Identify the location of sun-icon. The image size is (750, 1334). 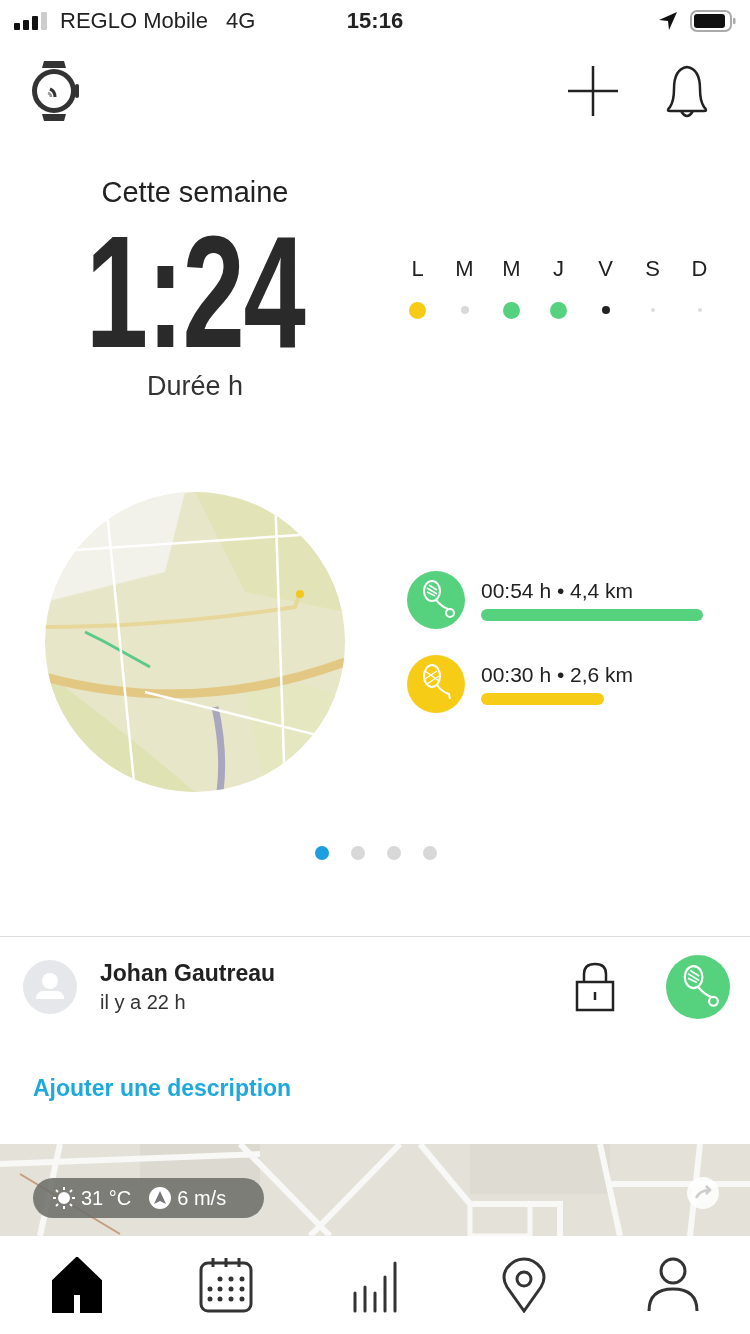
(64, 1198).